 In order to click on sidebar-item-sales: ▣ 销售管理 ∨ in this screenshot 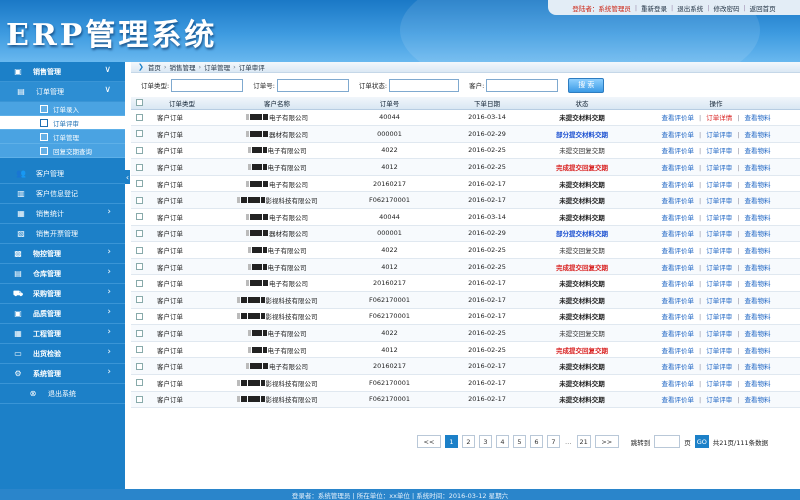, I will do `click(62, 72)`.